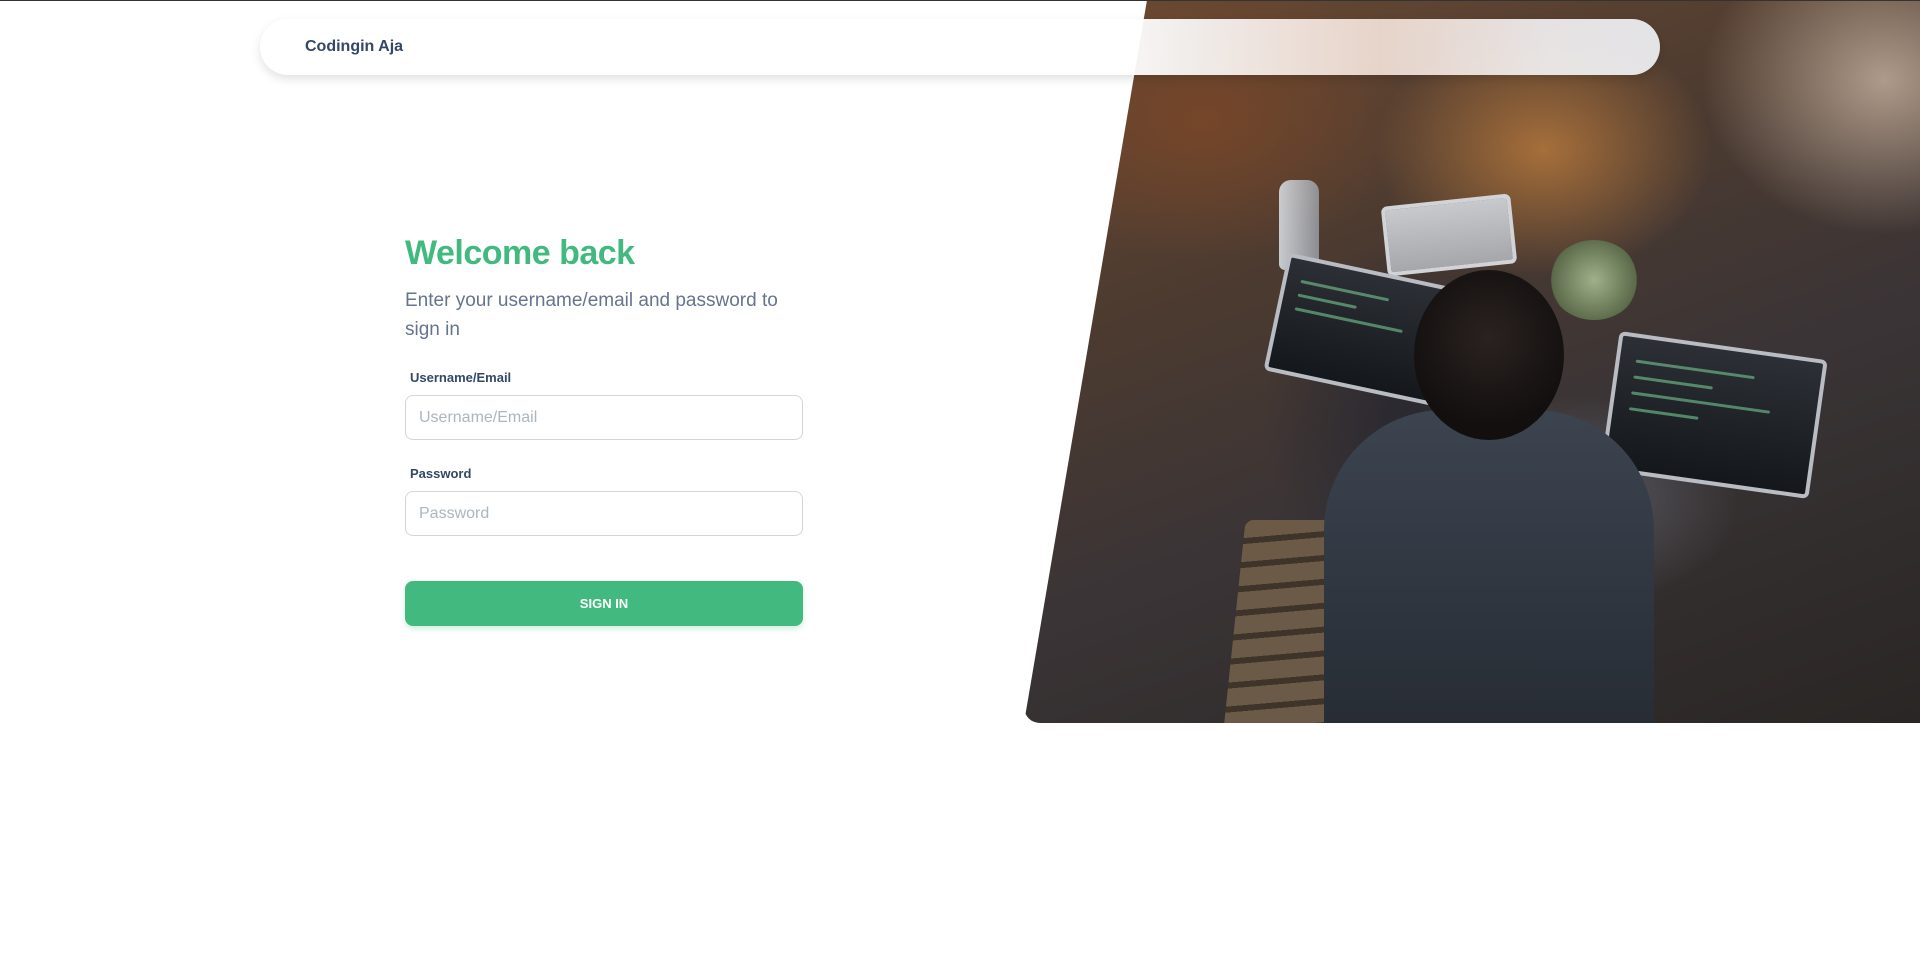  Describe the element at coordinates (461, 377) in the screenshot. I see `username-label: Username/Email` at that location.